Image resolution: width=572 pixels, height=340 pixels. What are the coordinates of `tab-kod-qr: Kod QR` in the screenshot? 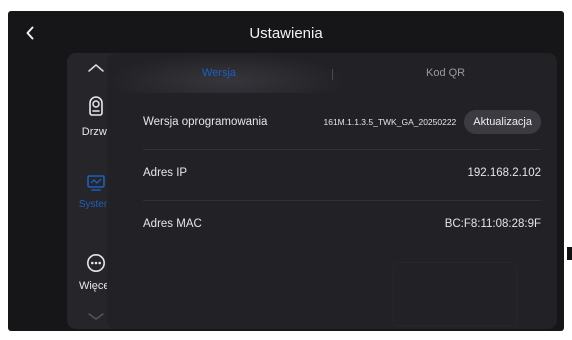 It's located at (445, 73).